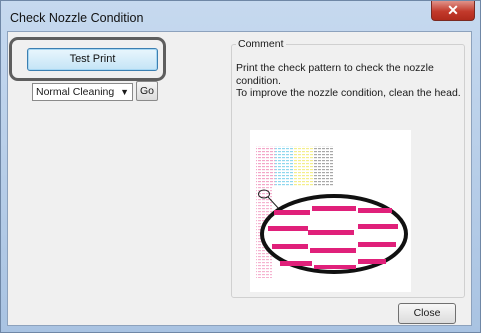  Describe the element at coordinates (261, 44) in the screenshot. I see `comment-label: Comment` at that location.